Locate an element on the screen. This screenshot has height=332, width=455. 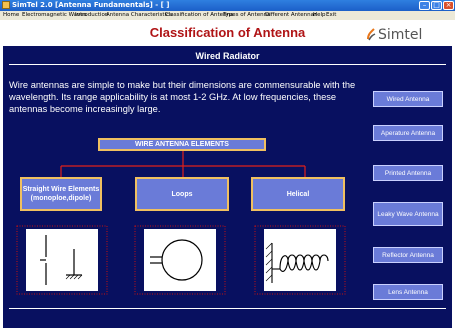
monopole-dipole-icon is located at coordinates (62, 260).